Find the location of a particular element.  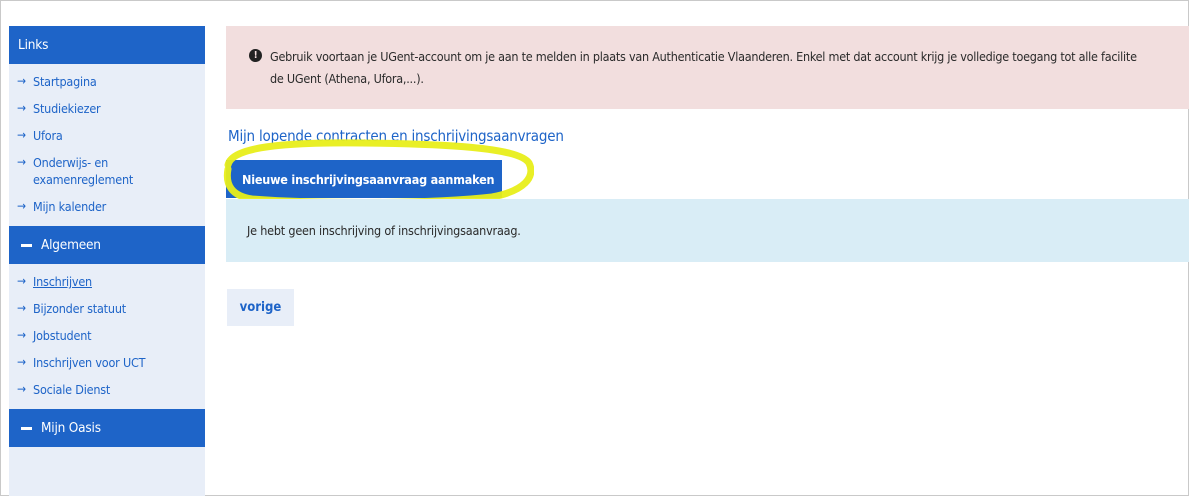

sidebar-item-label: Bijzonder statuut is located at coordinates (78, 308).